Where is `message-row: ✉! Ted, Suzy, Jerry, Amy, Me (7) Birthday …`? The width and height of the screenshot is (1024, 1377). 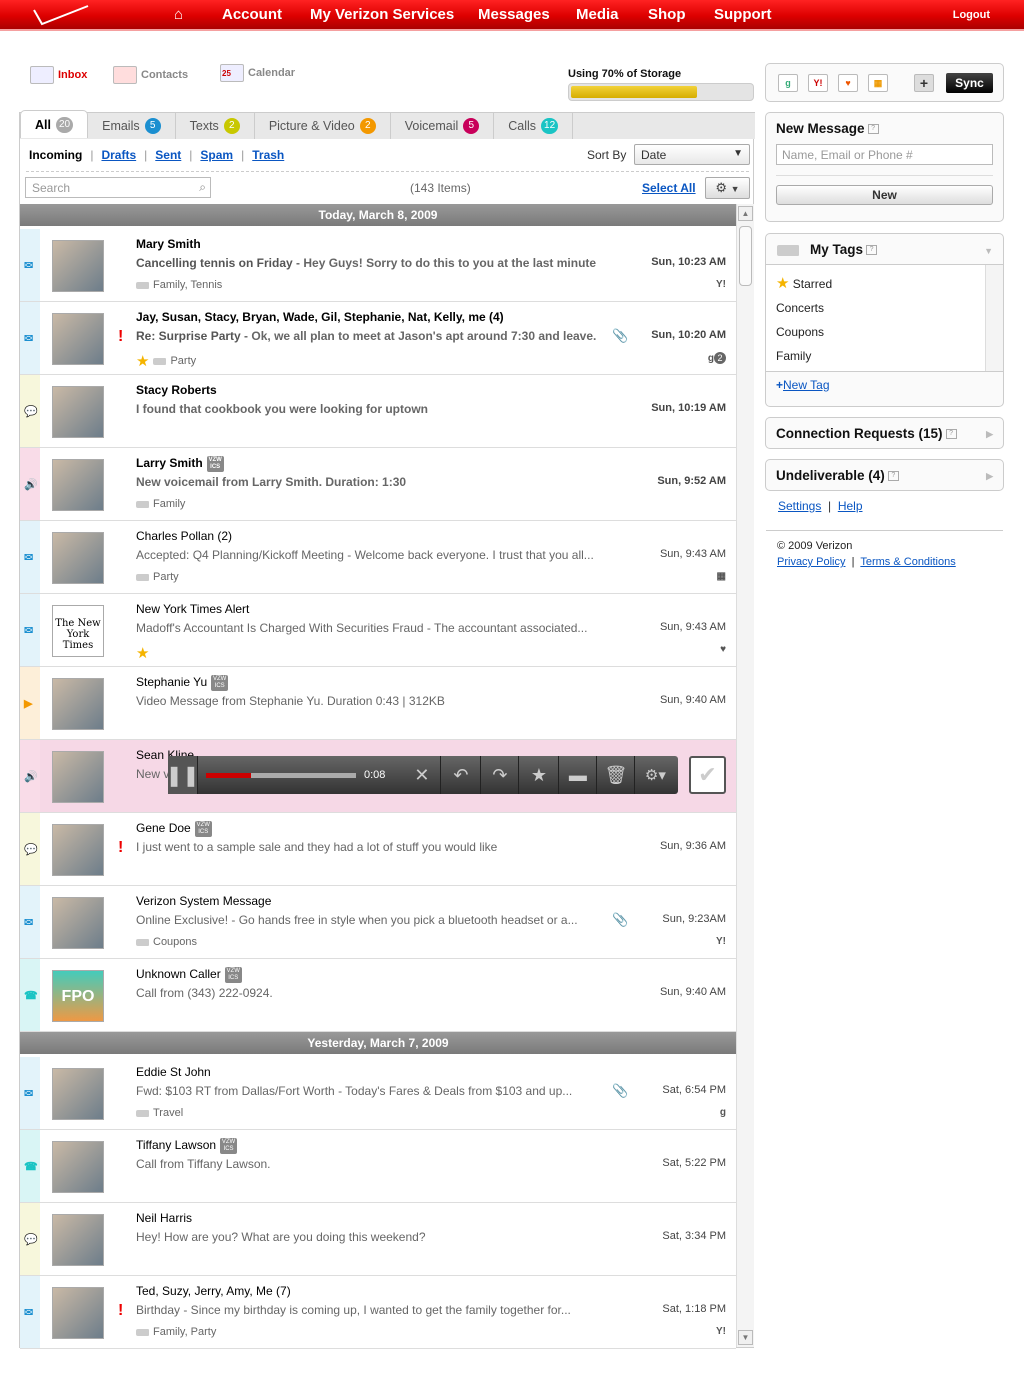
message-row: ✉! Ted, Suzy, Jerry, Amy, Me (7) Birthday … is located at coordinates (378, 1312).